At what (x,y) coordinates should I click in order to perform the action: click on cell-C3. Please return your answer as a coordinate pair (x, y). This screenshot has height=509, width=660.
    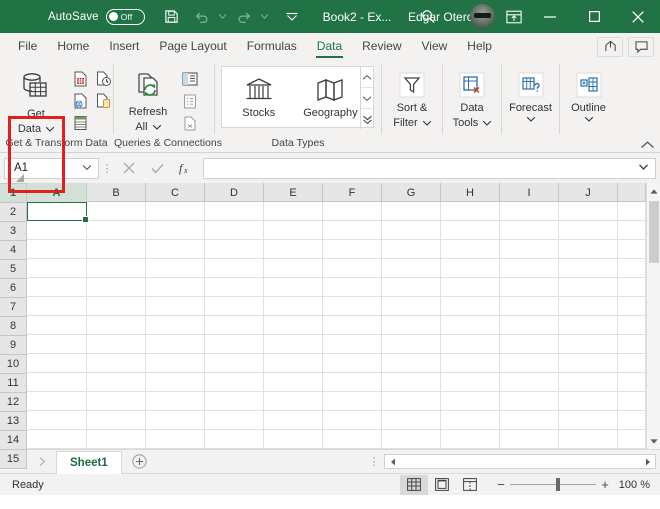
    Looking at the image, I should click on (175, 249).